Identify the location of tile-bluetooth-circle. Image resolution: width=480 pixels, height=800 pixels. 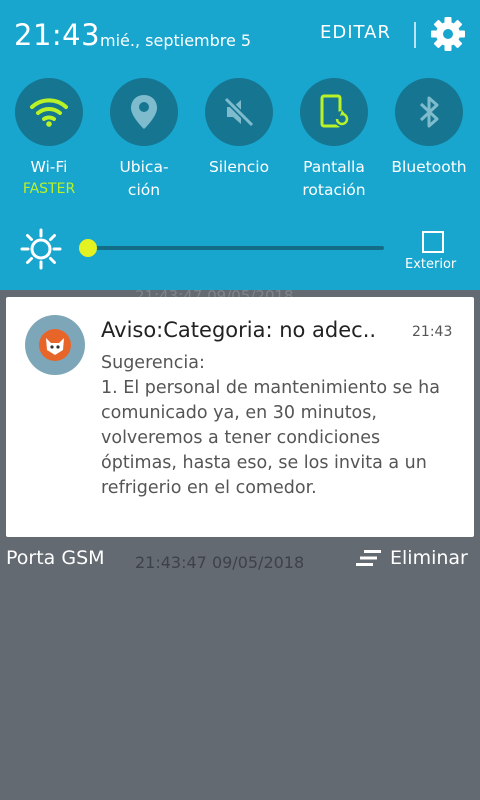
(429, 112).